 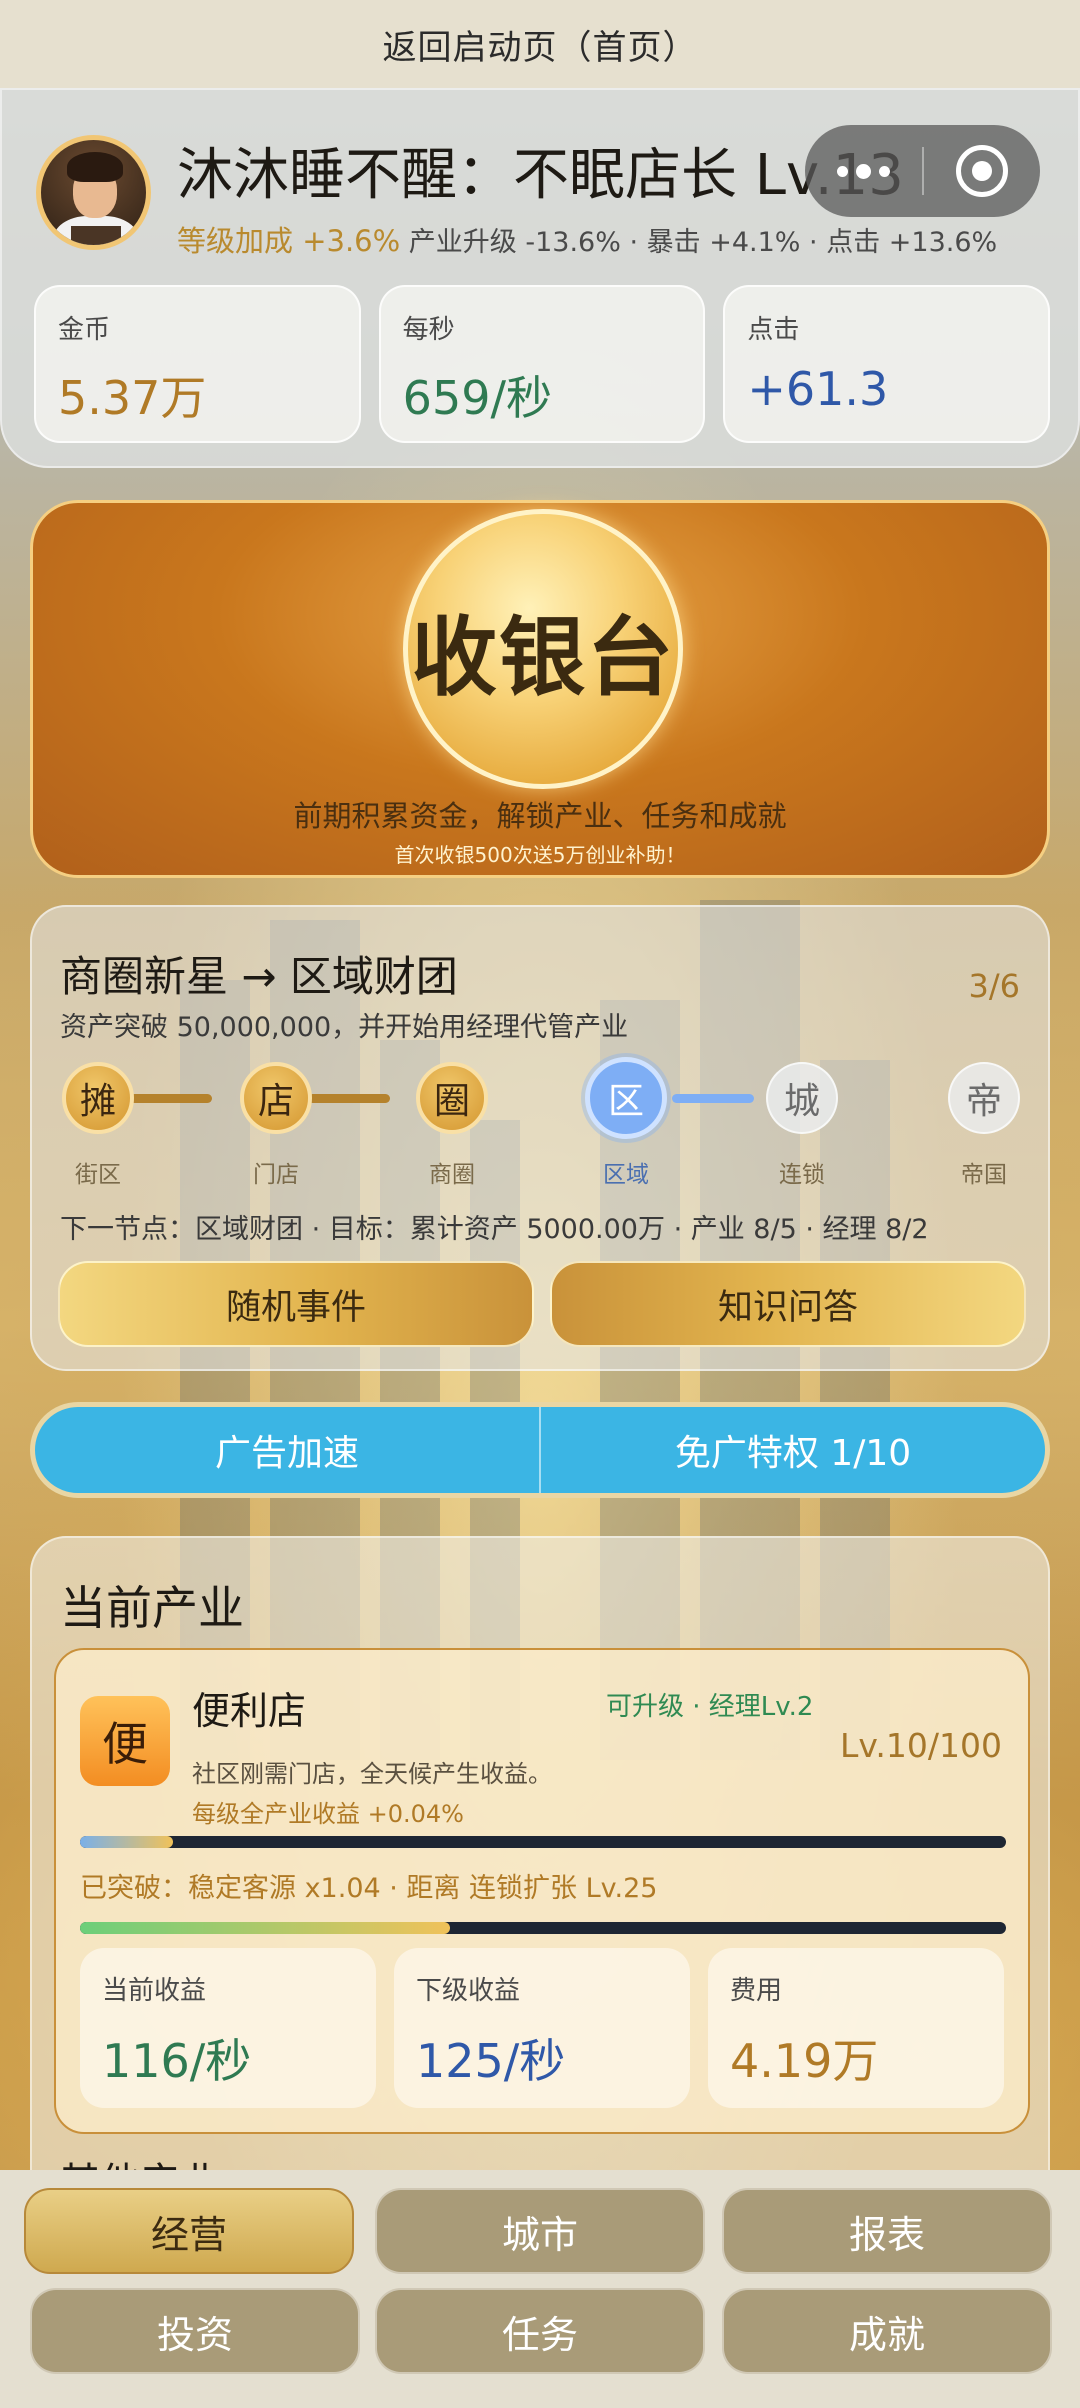 What do you see at coordinates (994, 986) in the screenshot?
I see `stage-count: 3/6` at bounding box center [994, 986].